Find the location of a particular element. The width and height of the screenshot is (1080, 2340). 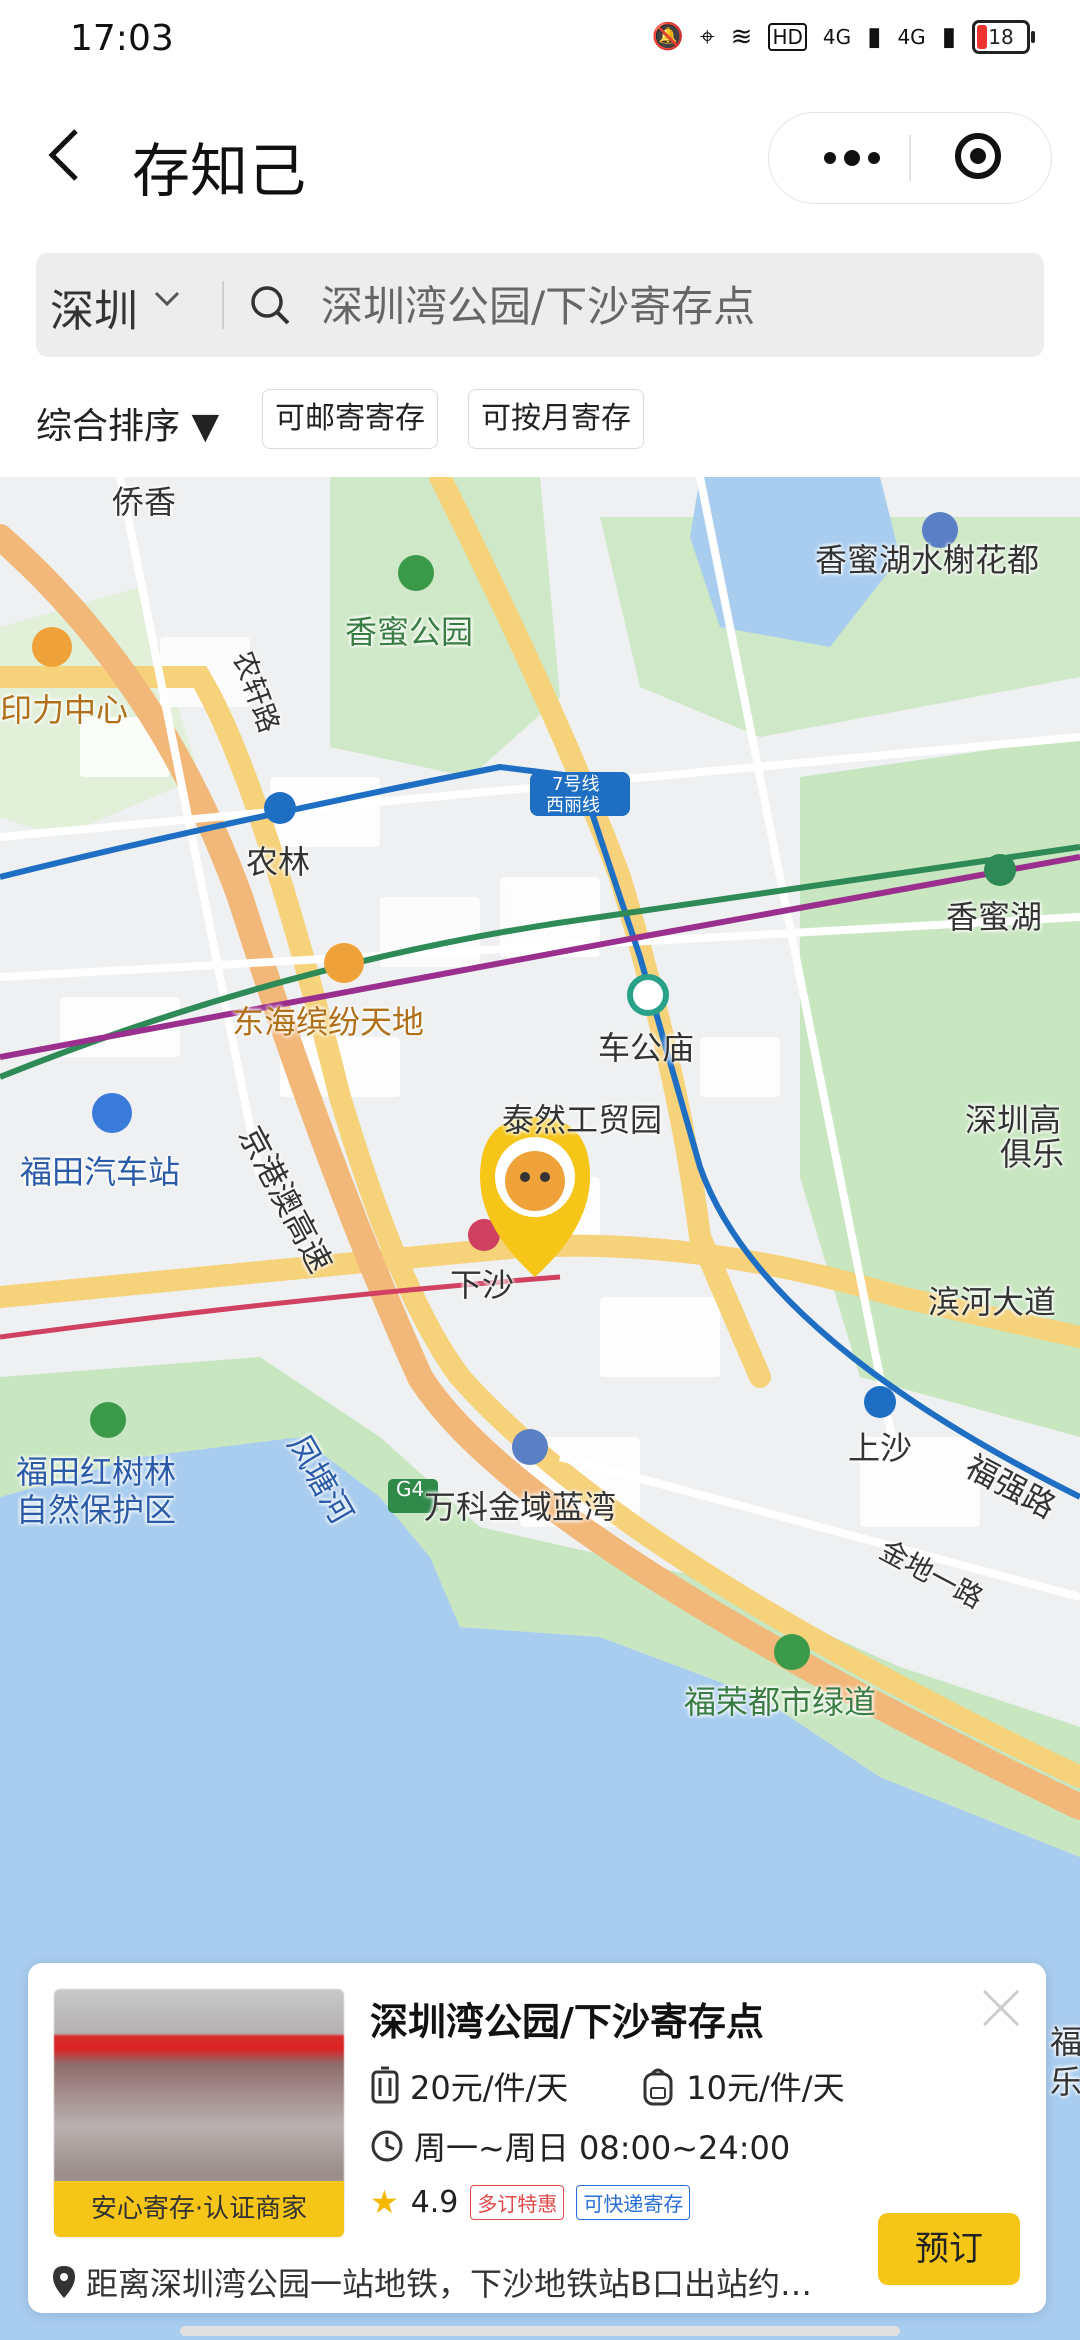

map-label: 万科金域蓝湾 is located at coordinates (520, 1507).